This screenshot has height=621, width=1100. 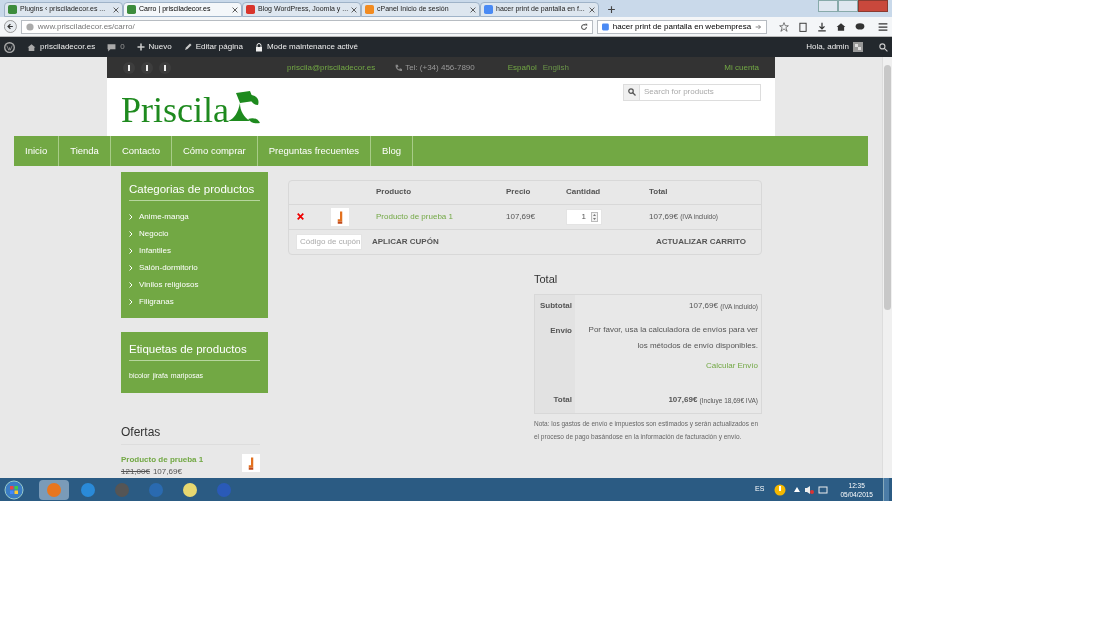 I want to click on warning-icon, so click(x=780, y=489).